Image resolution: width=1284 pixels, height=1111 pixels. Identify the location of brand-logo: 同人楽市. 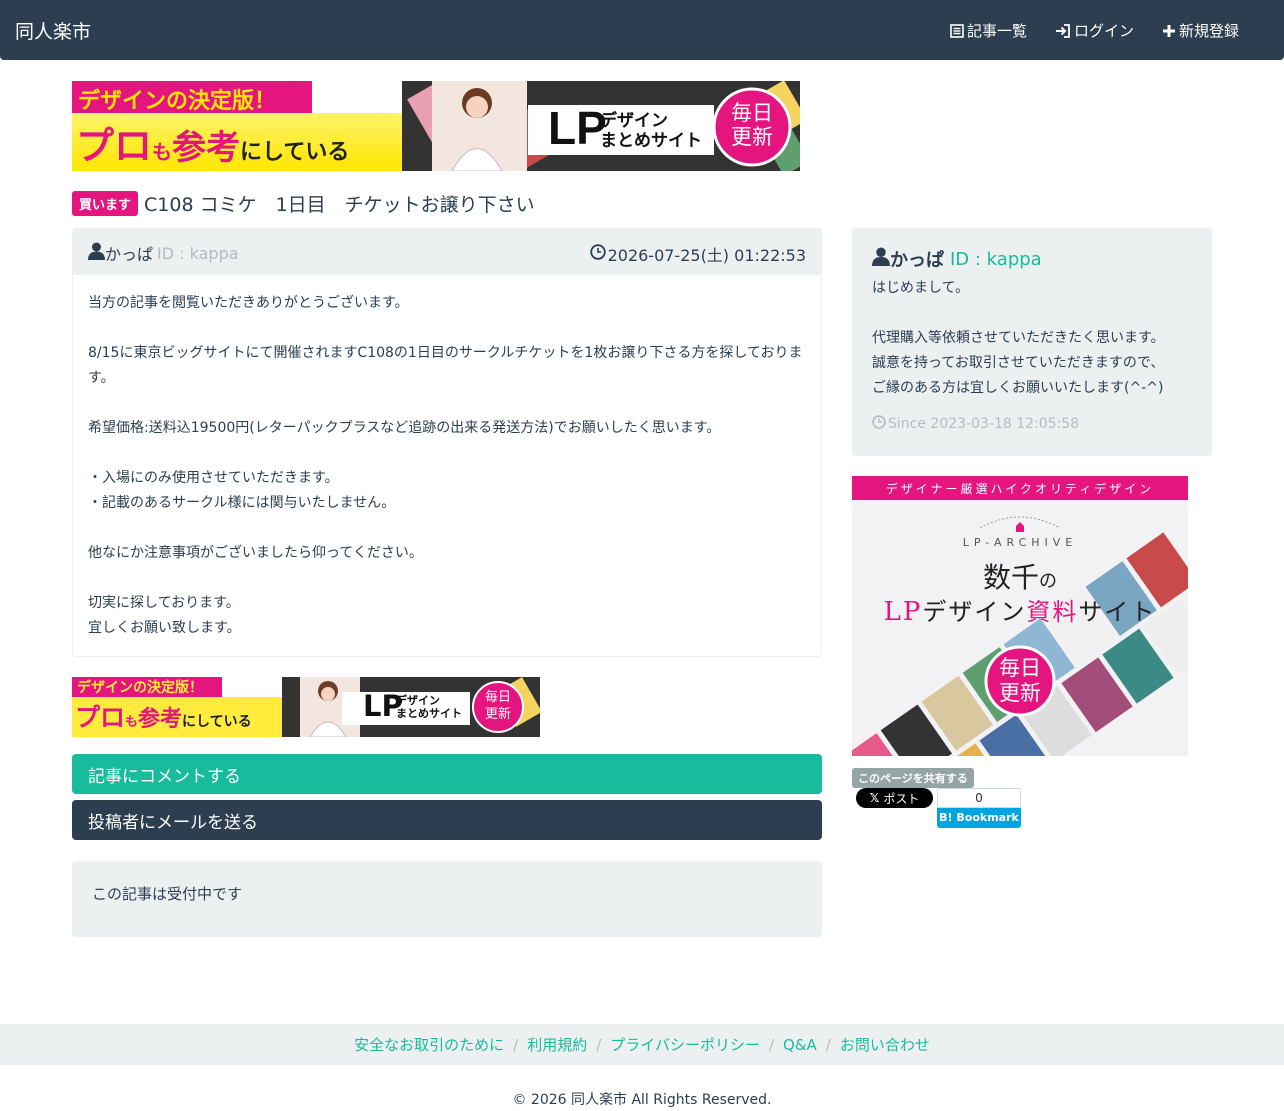
(53, 30).